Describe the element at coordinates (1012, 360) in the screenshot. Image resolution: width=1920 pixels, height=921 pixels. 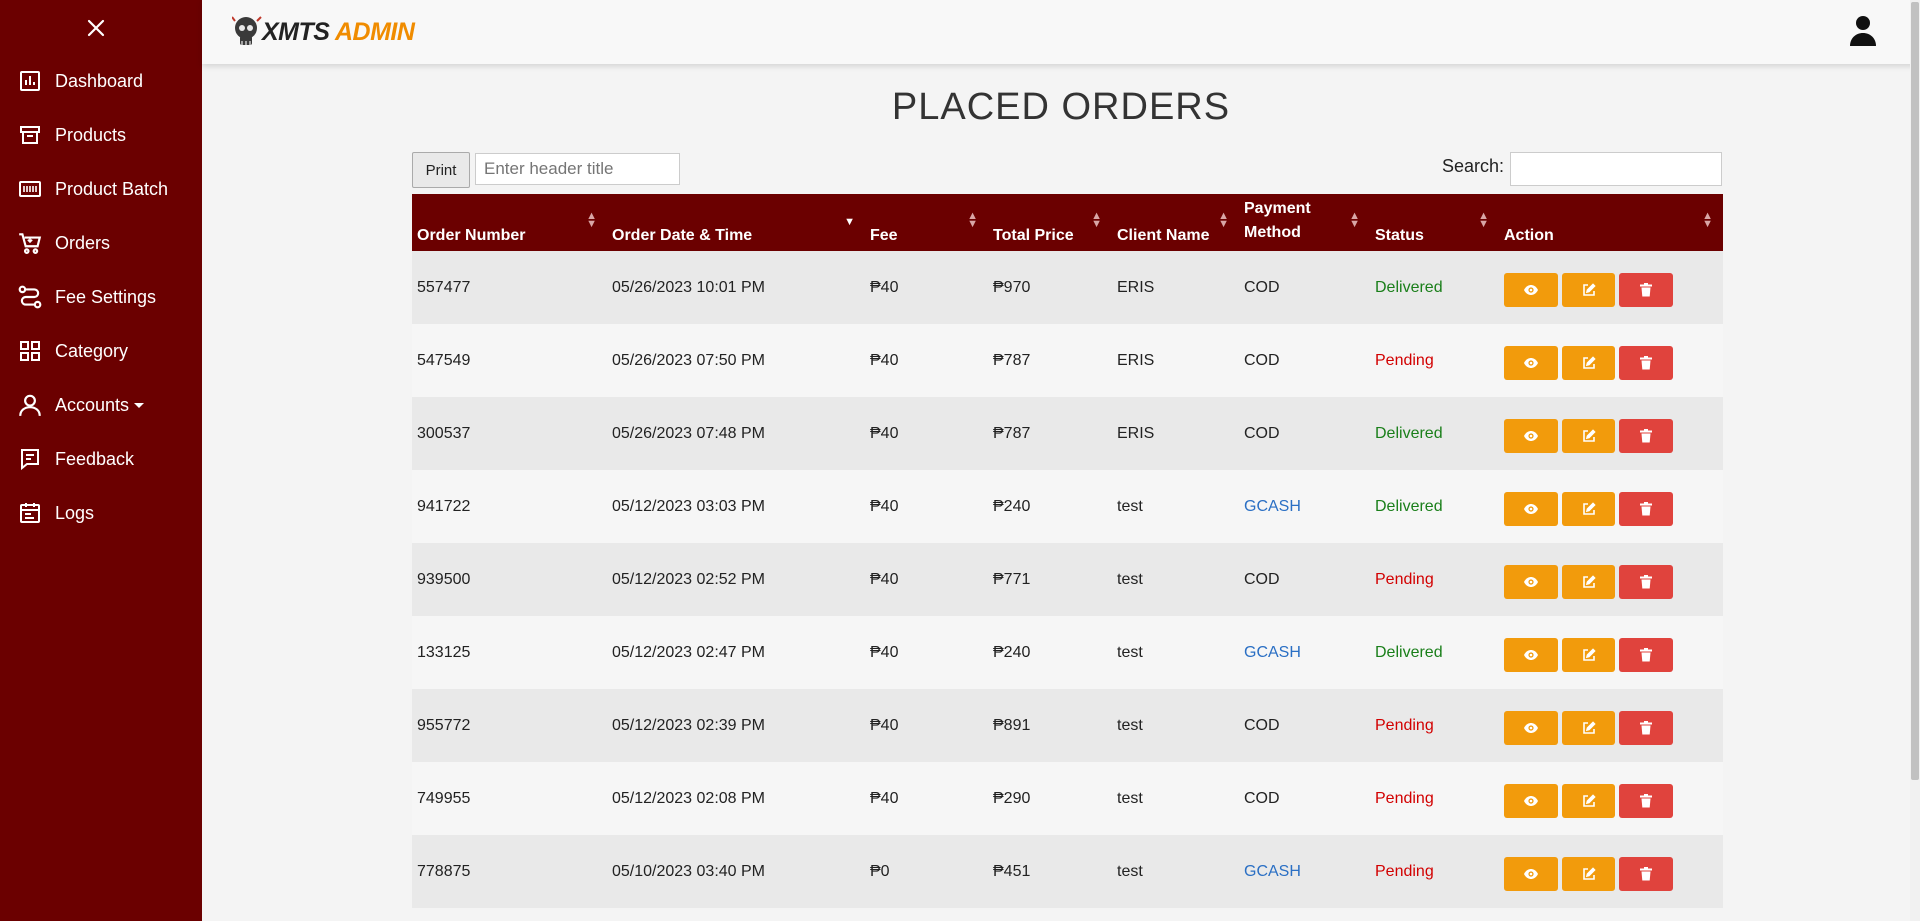
I see `total-price-cell: ₱787` at that location.